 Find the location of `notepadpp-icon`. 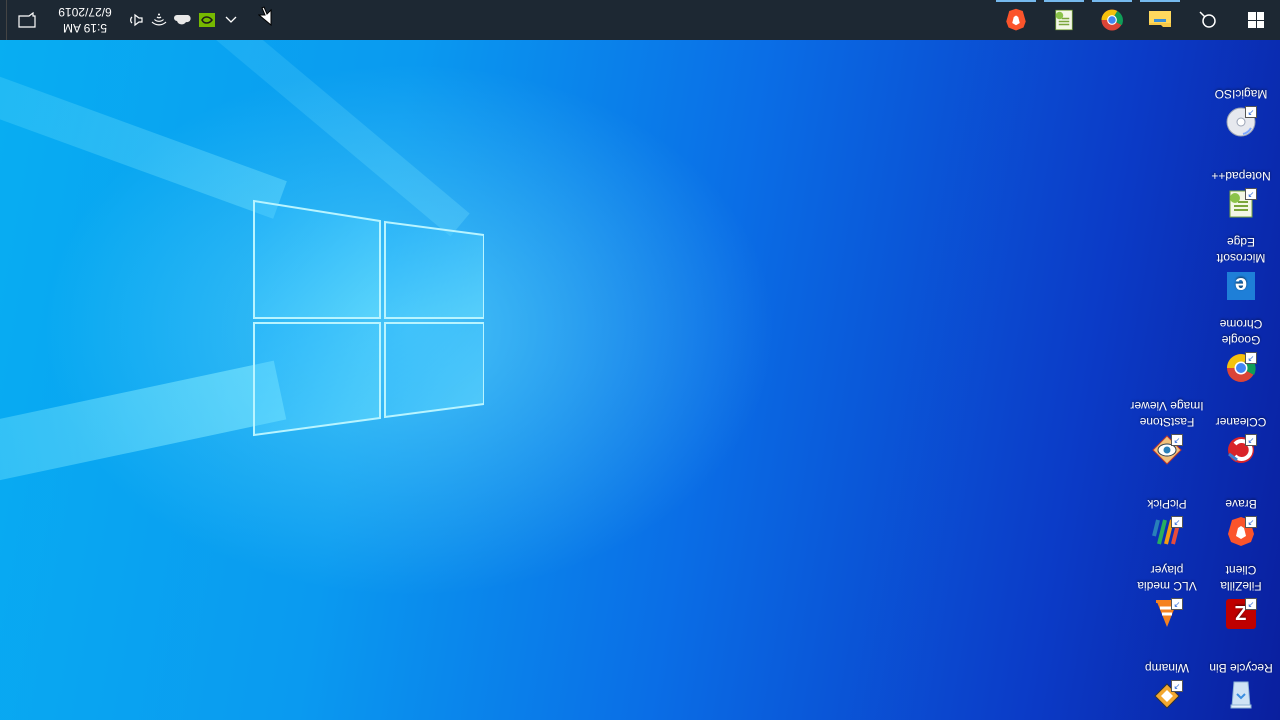

notepadpp-icon is located at coordinates (1064, 20).